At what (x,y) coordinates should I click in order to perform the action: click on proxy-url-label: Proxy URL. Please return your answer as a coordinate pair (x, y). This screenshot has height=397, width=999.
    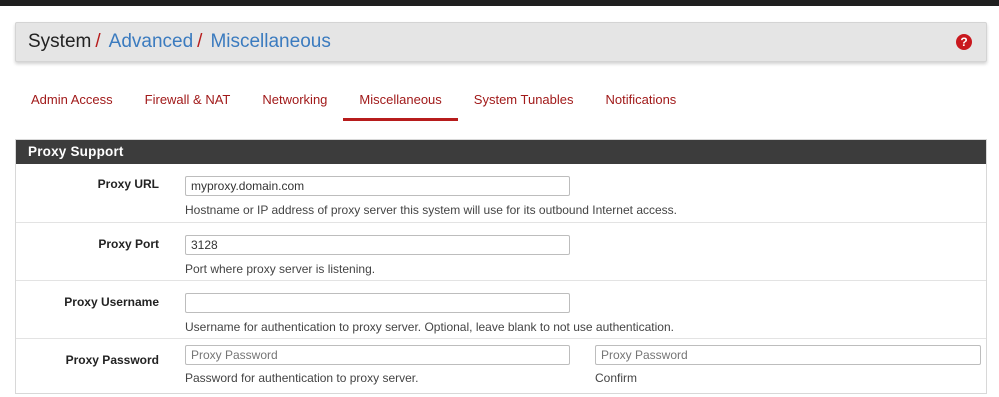
    Looking at the image, I should click on (128, 184).